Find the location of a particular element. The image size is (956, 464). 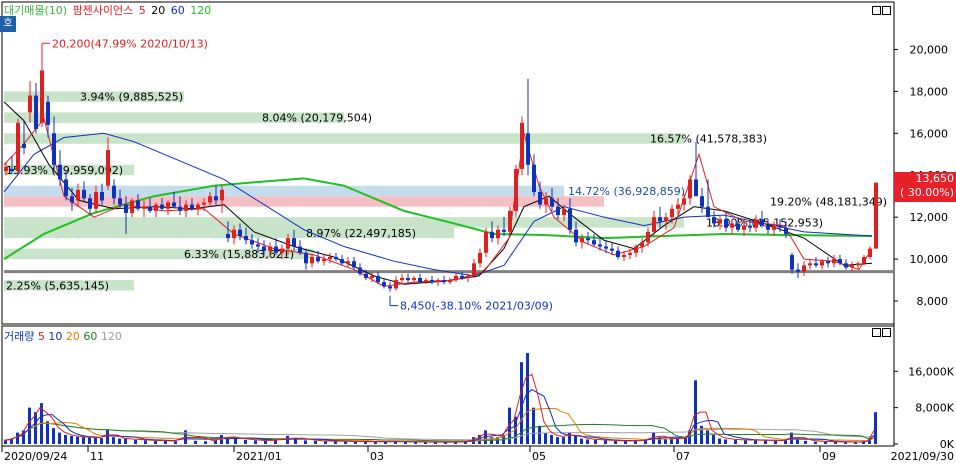

legend-item-vma20: 20 is located at coordinates (73, 336).